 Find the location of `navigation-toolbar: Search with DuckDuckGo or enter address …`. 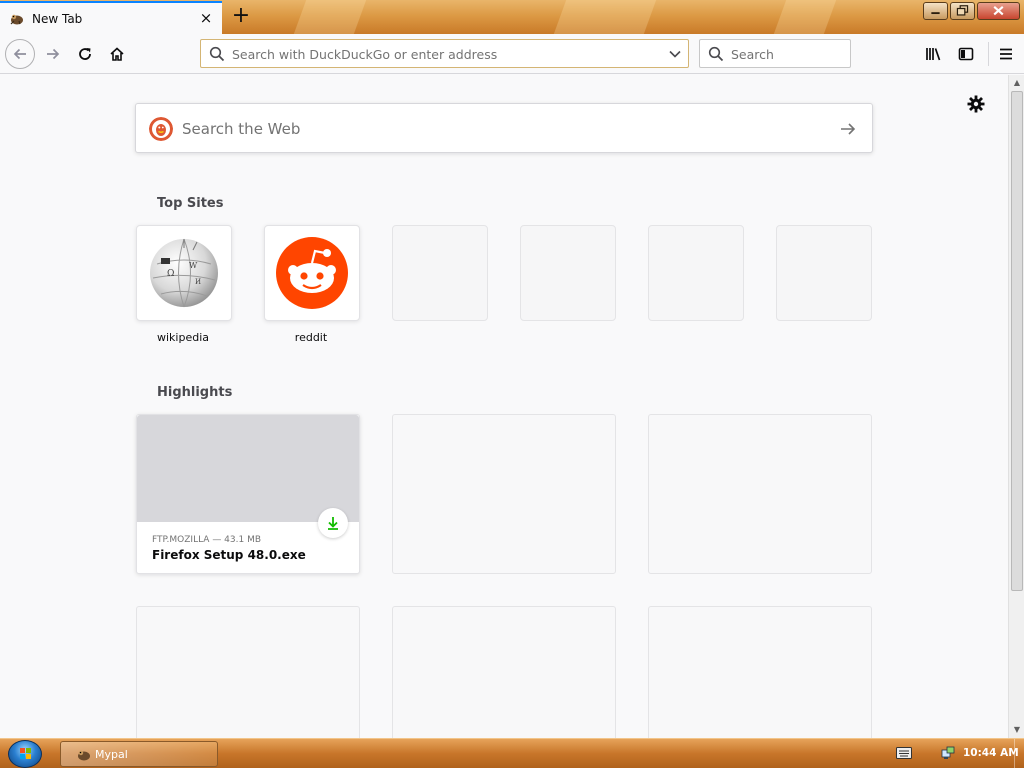

navigation-toolbar: Search with DuckDuckGo or enter address … is located at coordinates (512, 54).